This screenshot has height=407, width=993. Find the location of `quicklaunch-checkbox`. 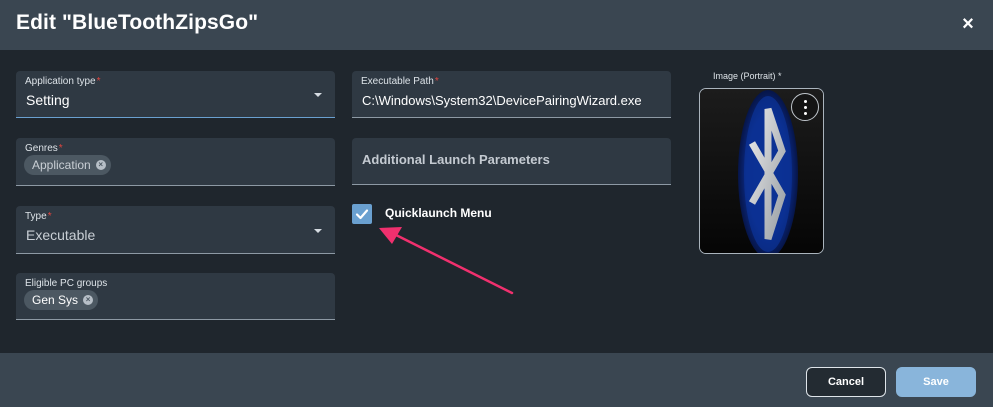

quicklaunch-checkbox is located at coordinates (362, 214).